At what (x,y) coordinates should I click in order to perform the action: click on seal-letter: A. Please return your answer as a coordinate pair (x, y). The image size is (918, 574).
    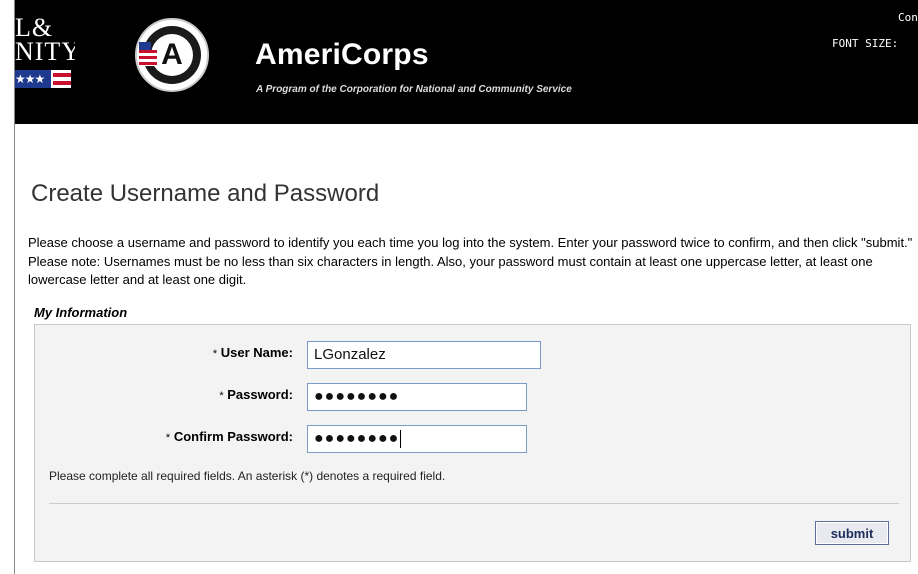
    Looking at the image, I should click on (172, 54).